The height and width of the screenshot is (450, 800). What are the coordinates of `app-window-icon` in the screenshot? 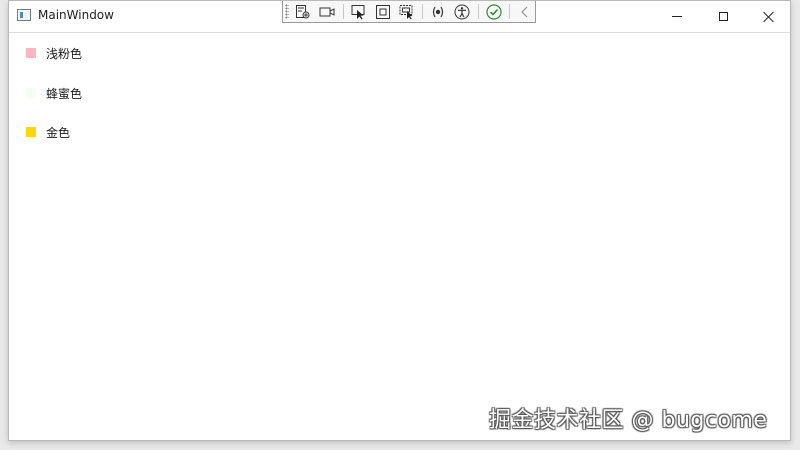 It's located at (24, 15).